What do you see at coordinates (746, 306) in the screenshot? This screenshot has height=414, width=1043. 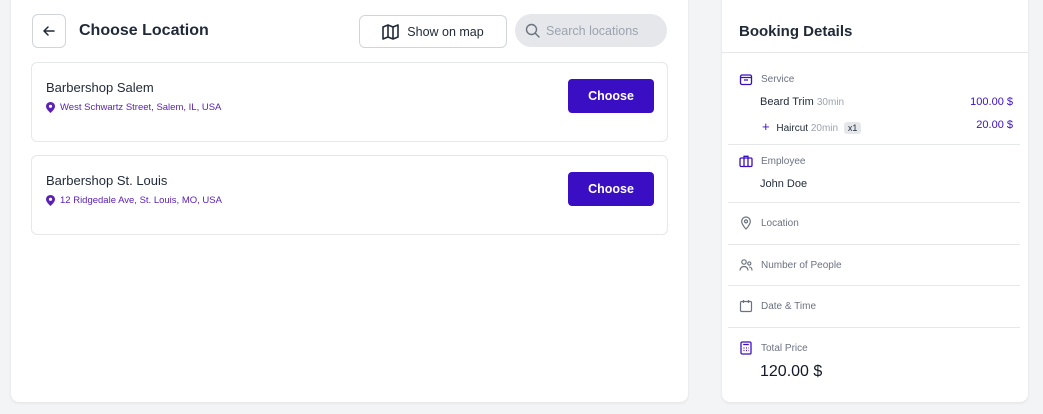 I see `calendar-icon` at bounding box center [746, 306].